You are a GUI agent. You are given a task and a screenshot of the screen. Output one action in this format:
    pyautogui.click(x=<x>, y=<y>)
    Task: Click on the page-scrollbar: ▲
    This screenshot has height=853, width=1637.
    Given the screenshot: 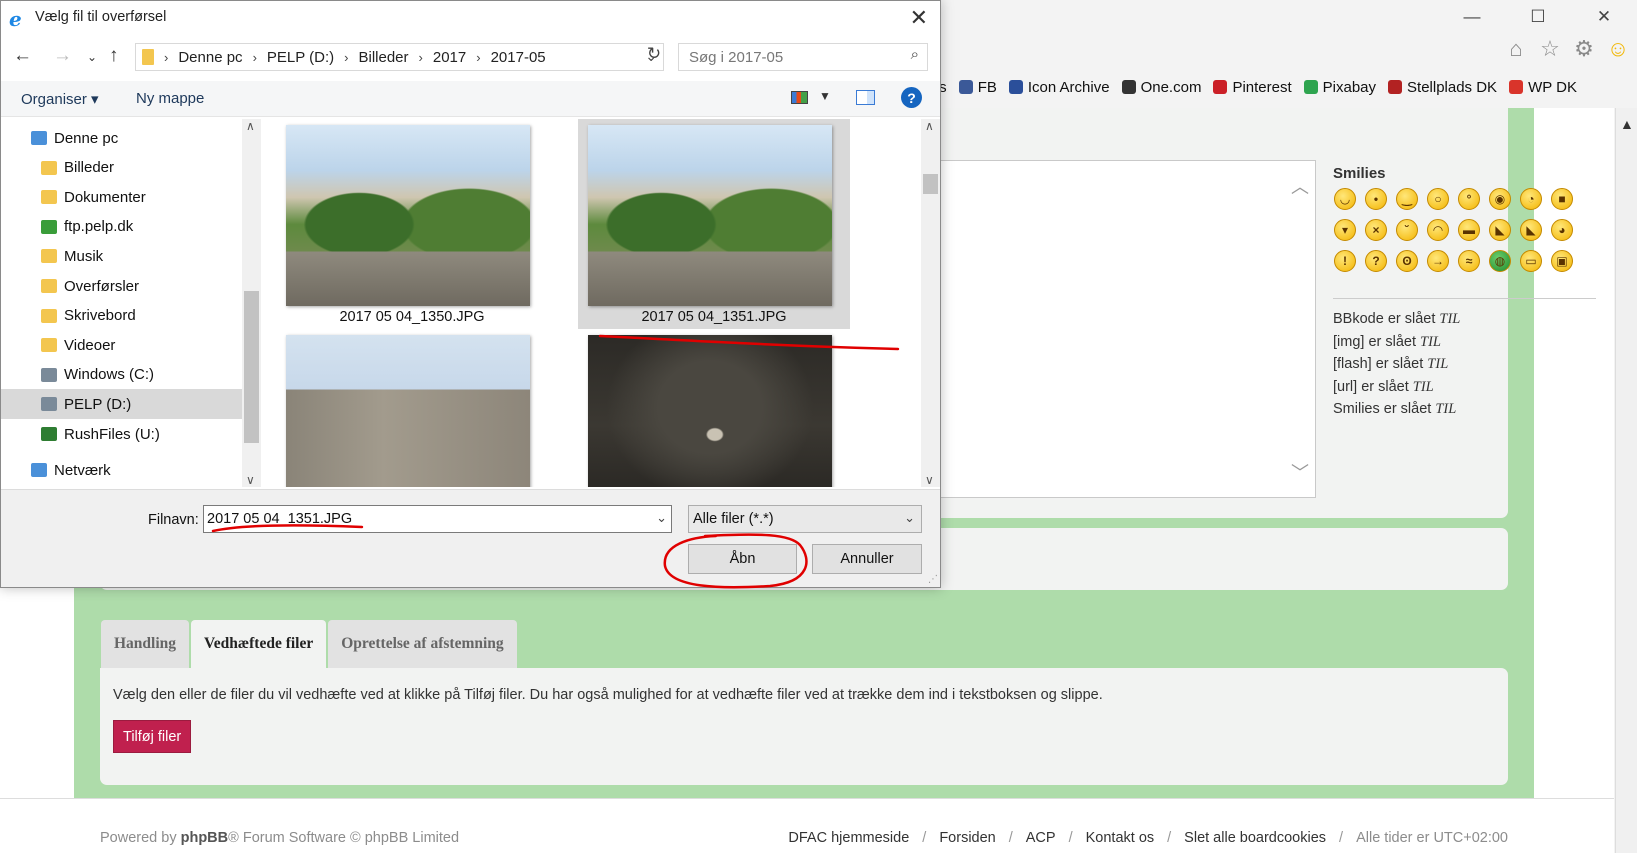 What is the action you would take?
    pyautogui.click(x=1626, y=480)
    